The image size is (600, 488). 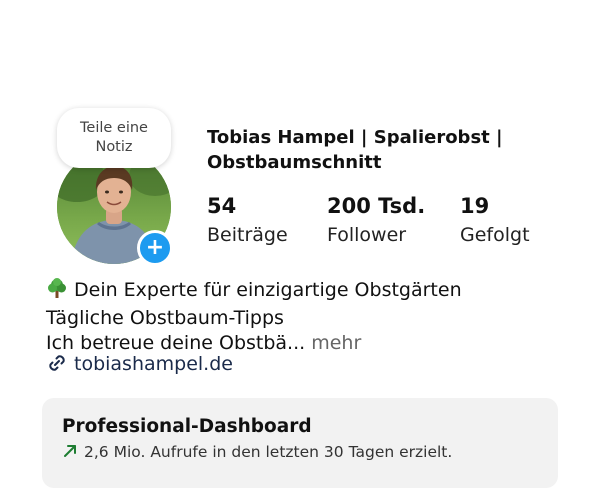 I want to click on bio-more-link: mehr, so click(x=336, y=343).